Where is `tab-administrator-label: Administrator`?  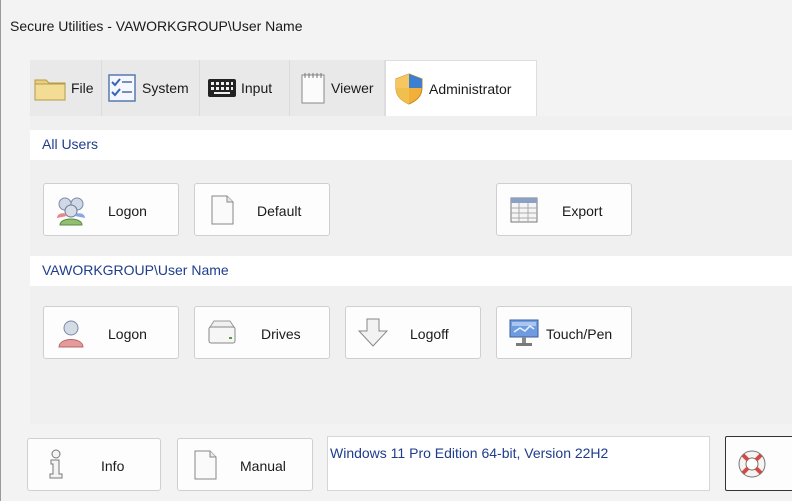 tab-administrator-label: Administrator is located at coordinates (470, 89).